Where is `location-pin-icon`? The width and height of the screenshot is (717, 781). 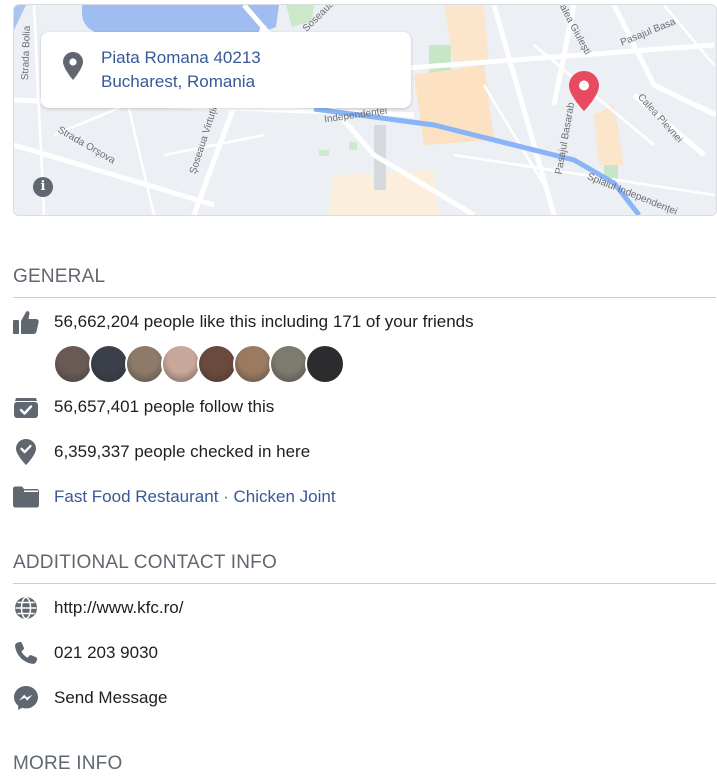 location-pin-icon is located at coordinates (73, 66).